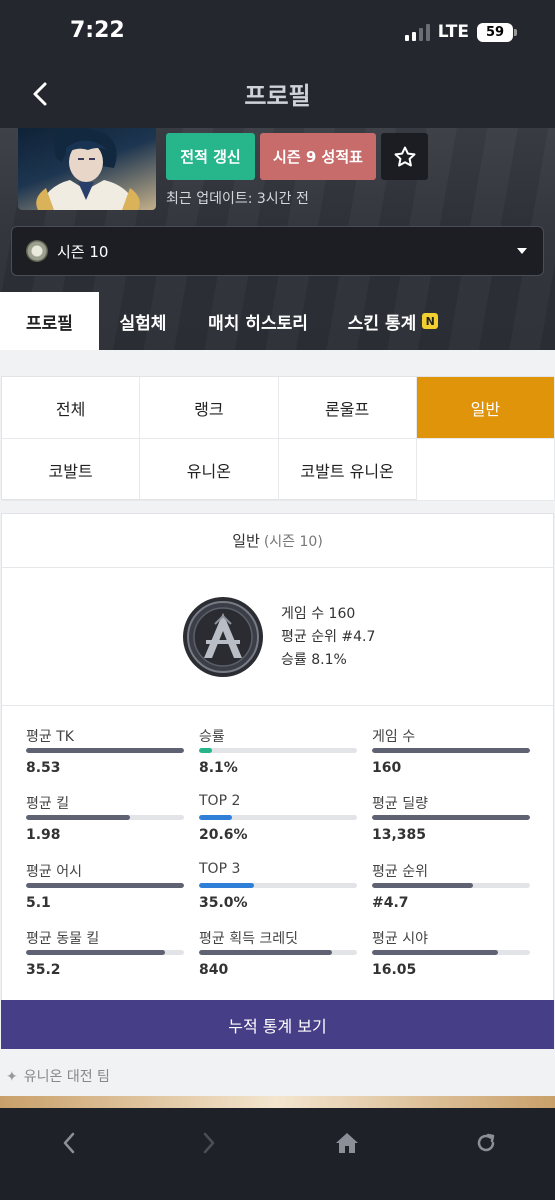  What do you see at coordinates (293, 541) in the screenshot?
I see `stats-card-subtitle: (시즌 10)` at bounding box center [293, 541].